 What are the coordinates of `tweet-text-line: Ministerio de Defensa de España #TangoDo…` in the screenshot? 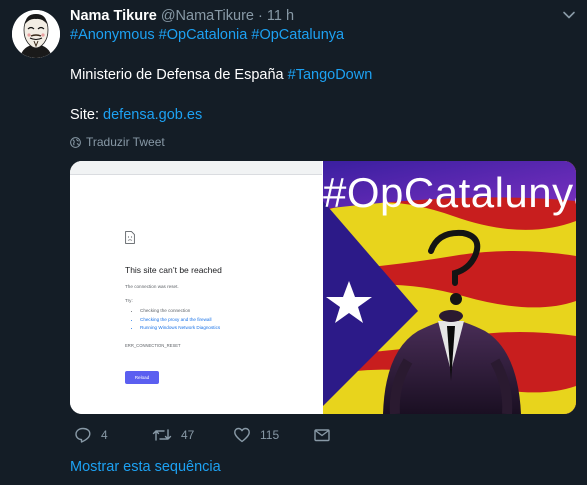 It's located at (221, 75).